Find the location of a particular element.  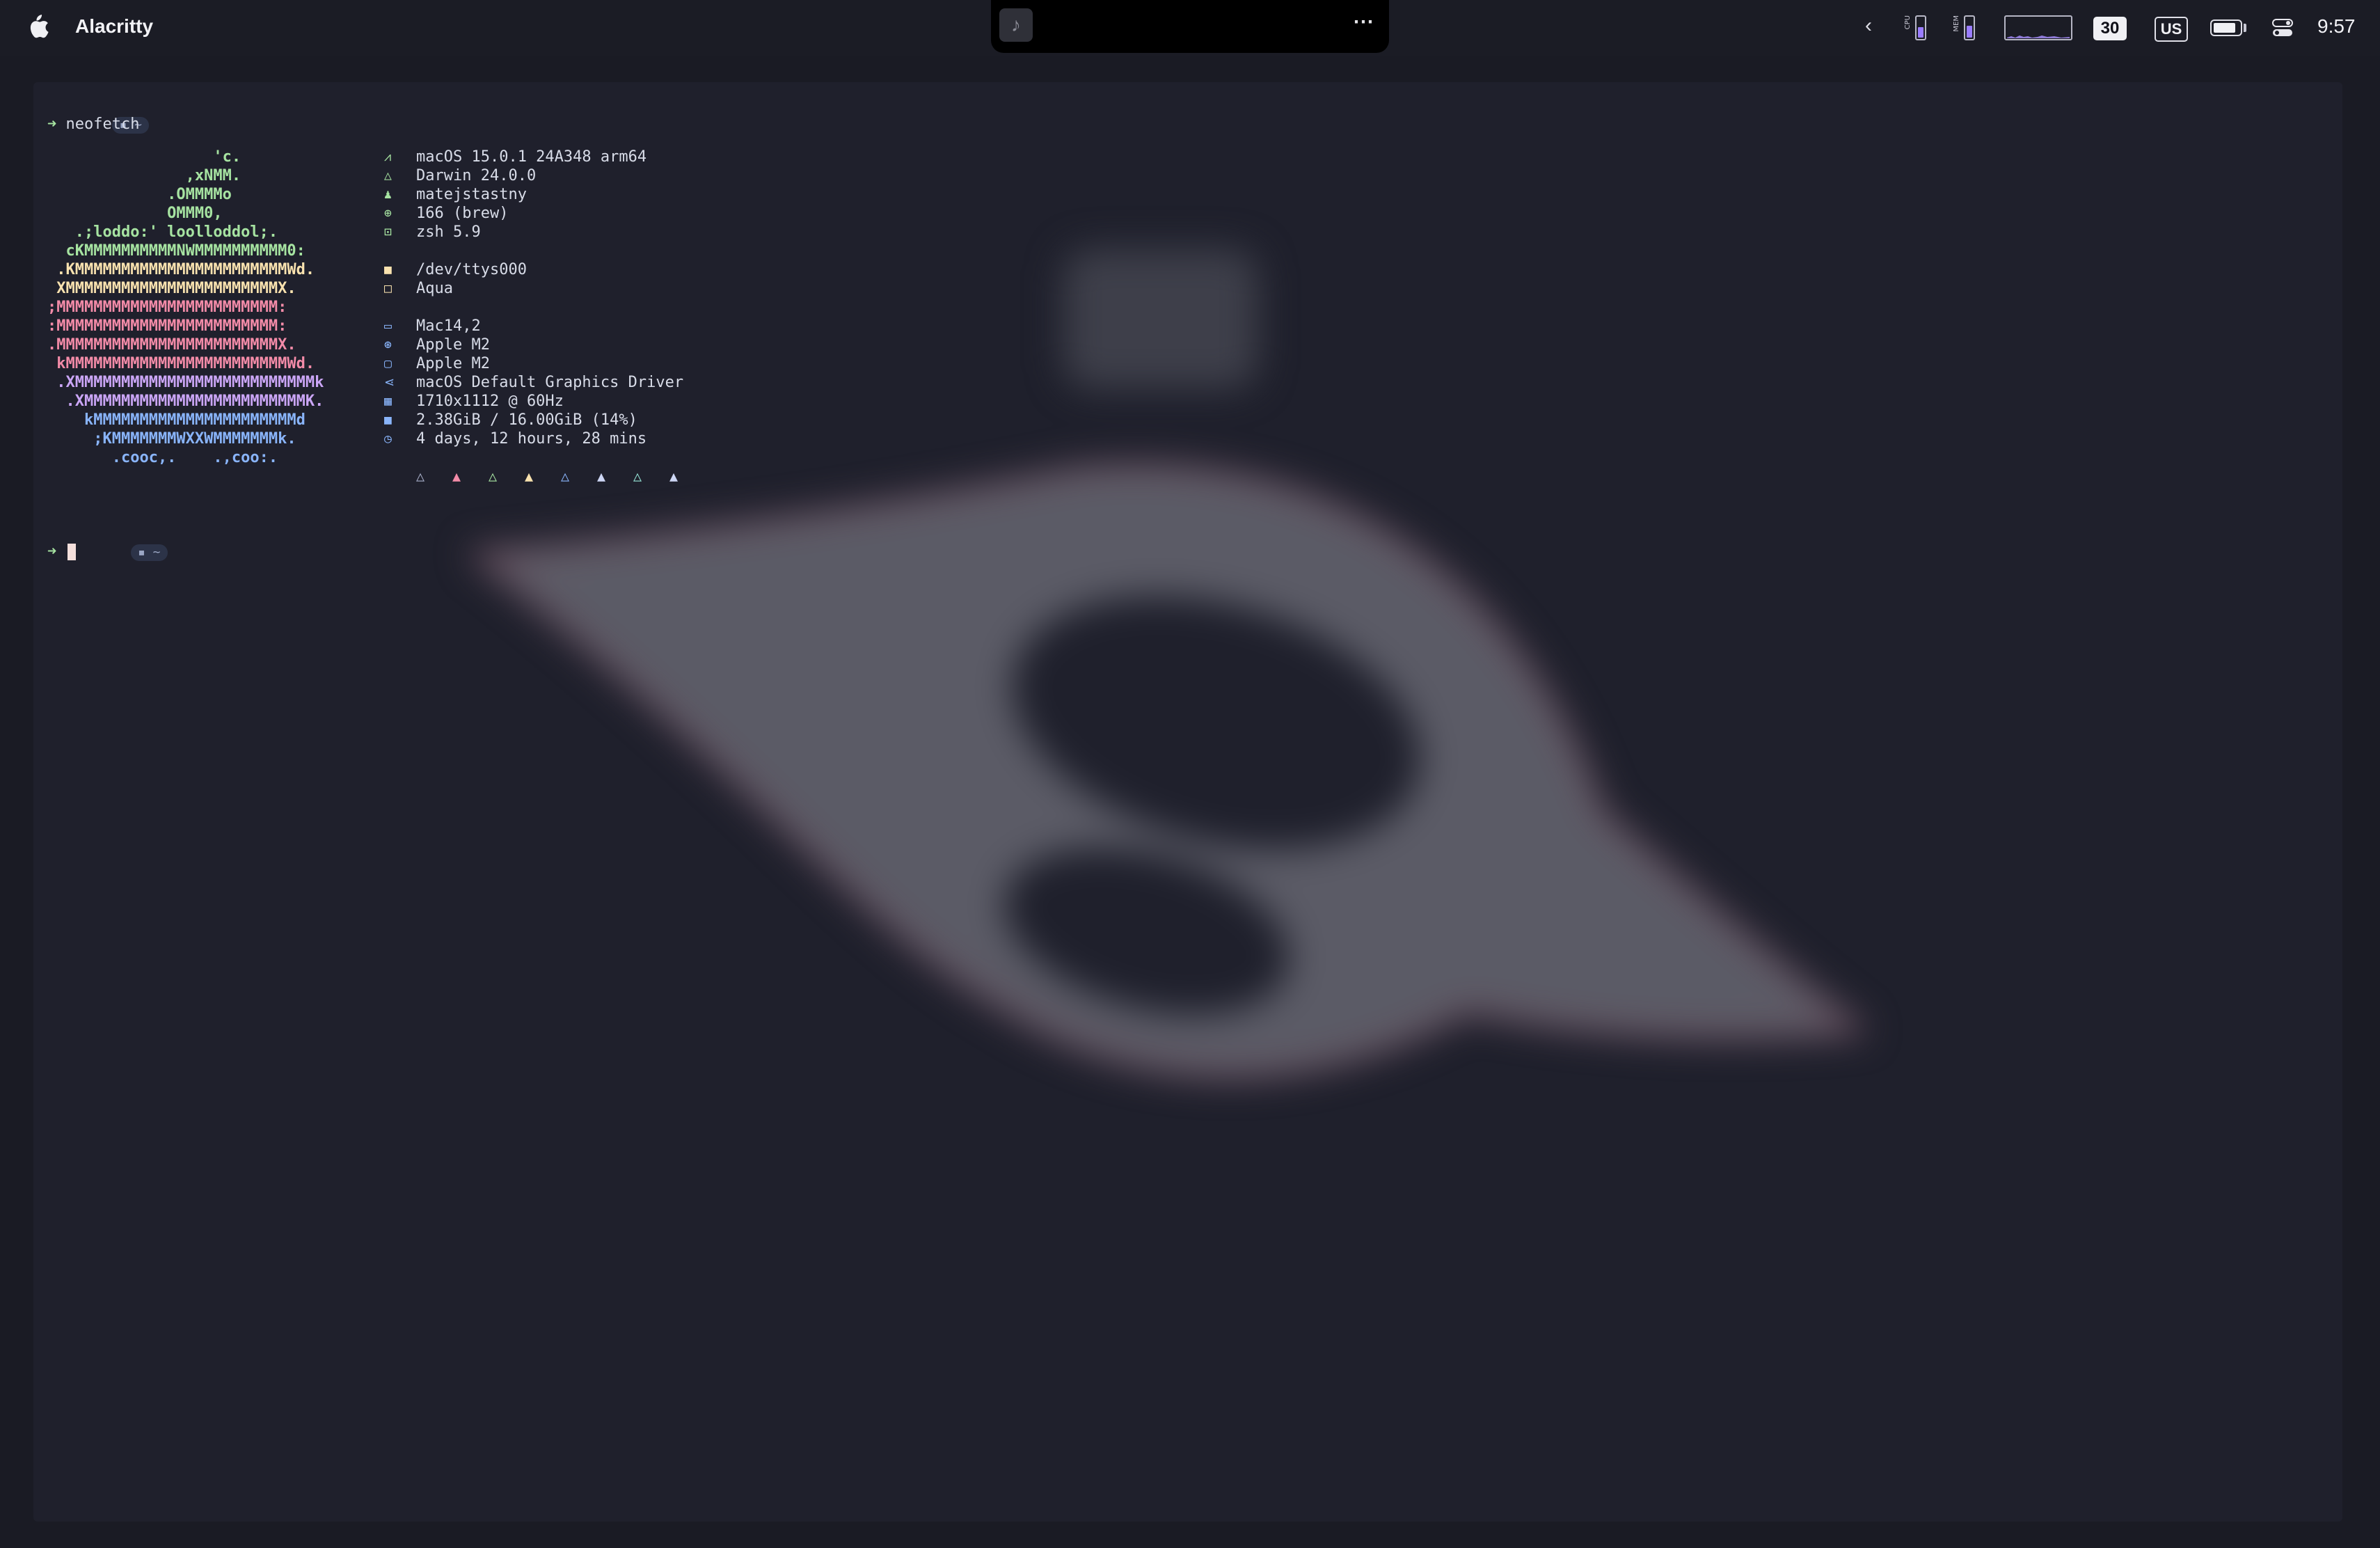

info-value: Mac14,2 is located at coordinates (448, 326).